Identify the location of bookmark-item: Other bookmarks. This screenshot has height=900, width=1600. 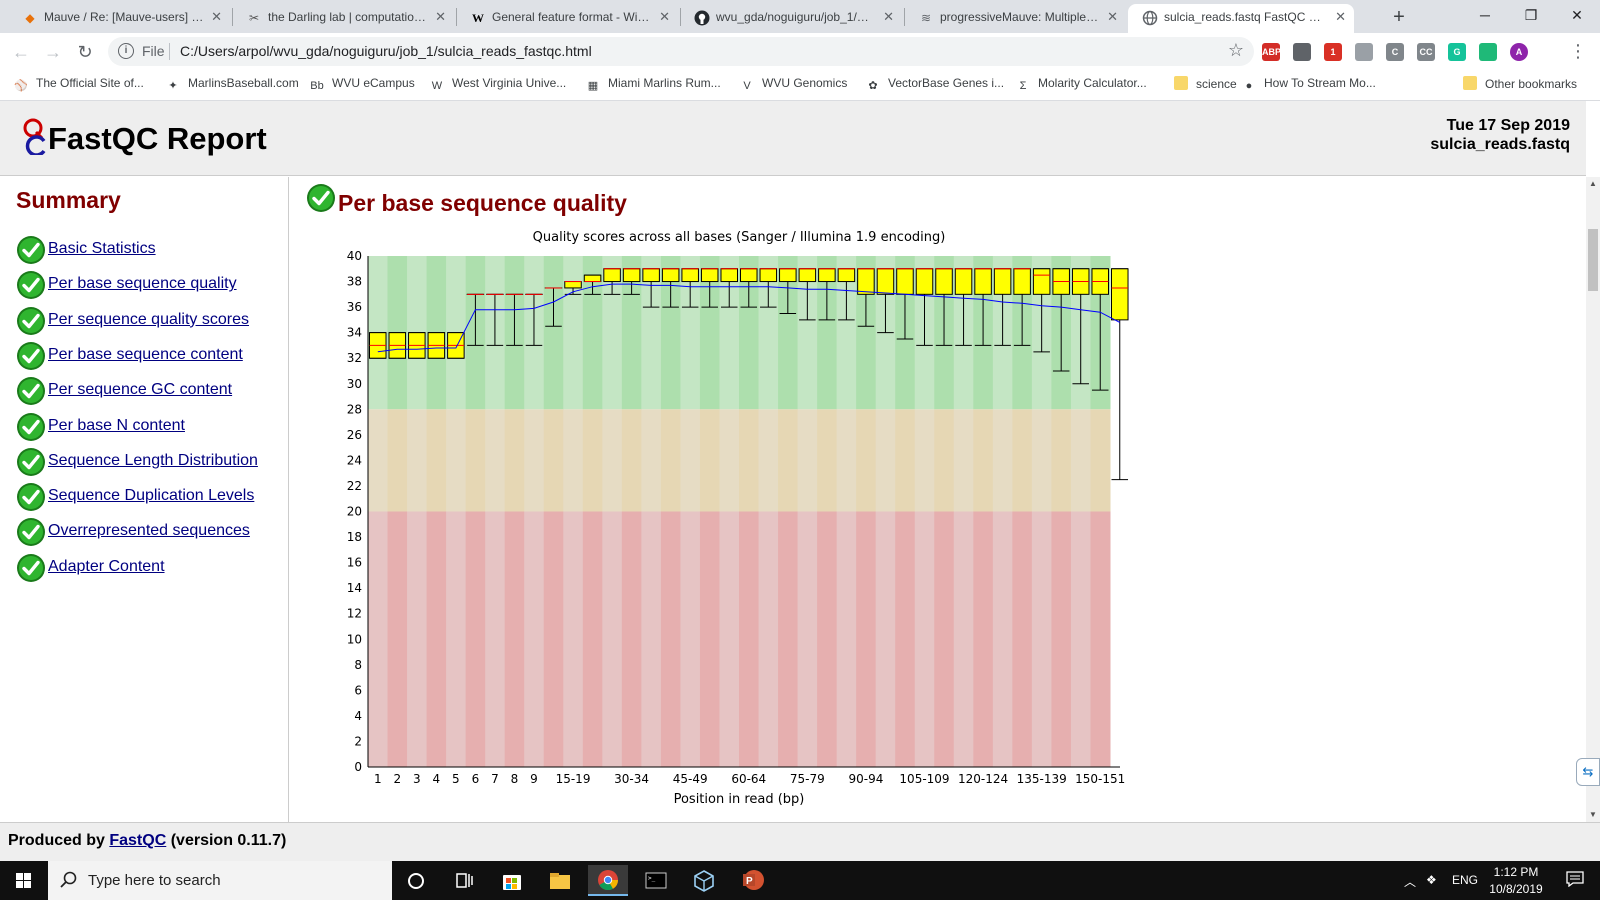
(1520, 83).